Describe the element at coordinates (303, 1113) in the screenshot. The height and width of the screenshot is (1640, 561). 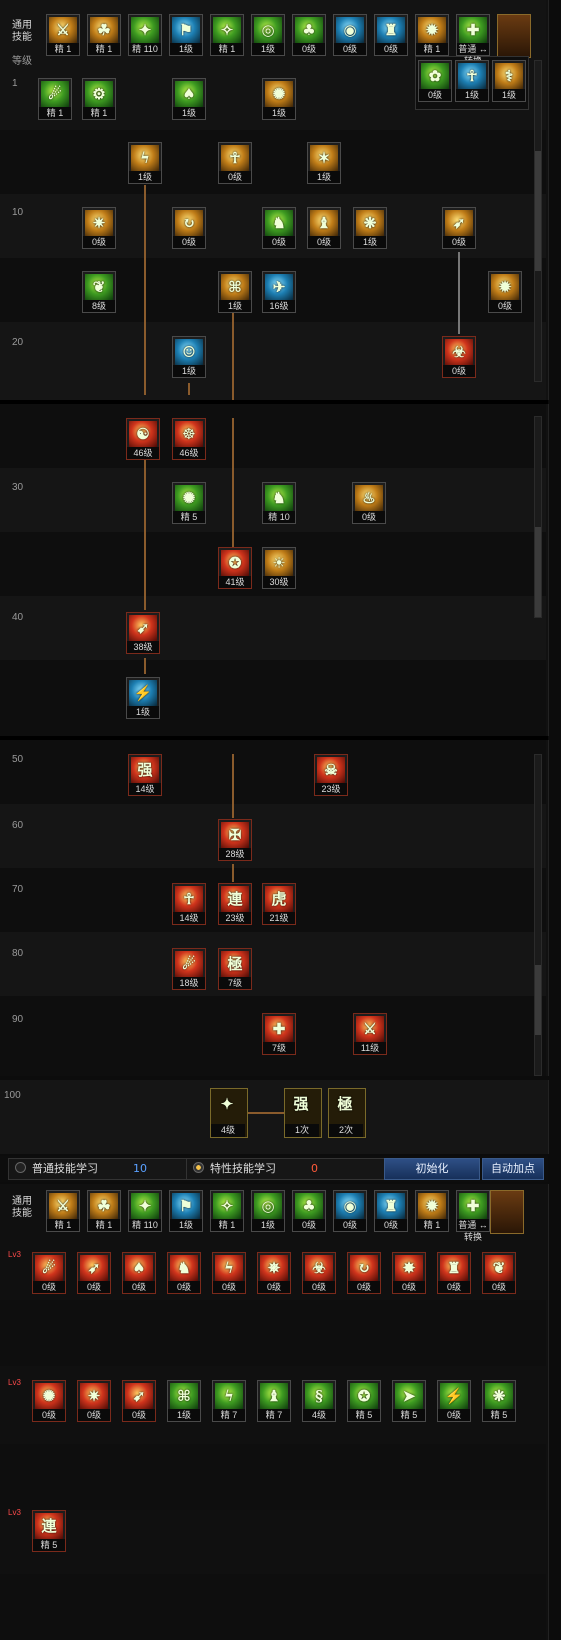
I see `skill-icon-button: 强 1次` at that location.